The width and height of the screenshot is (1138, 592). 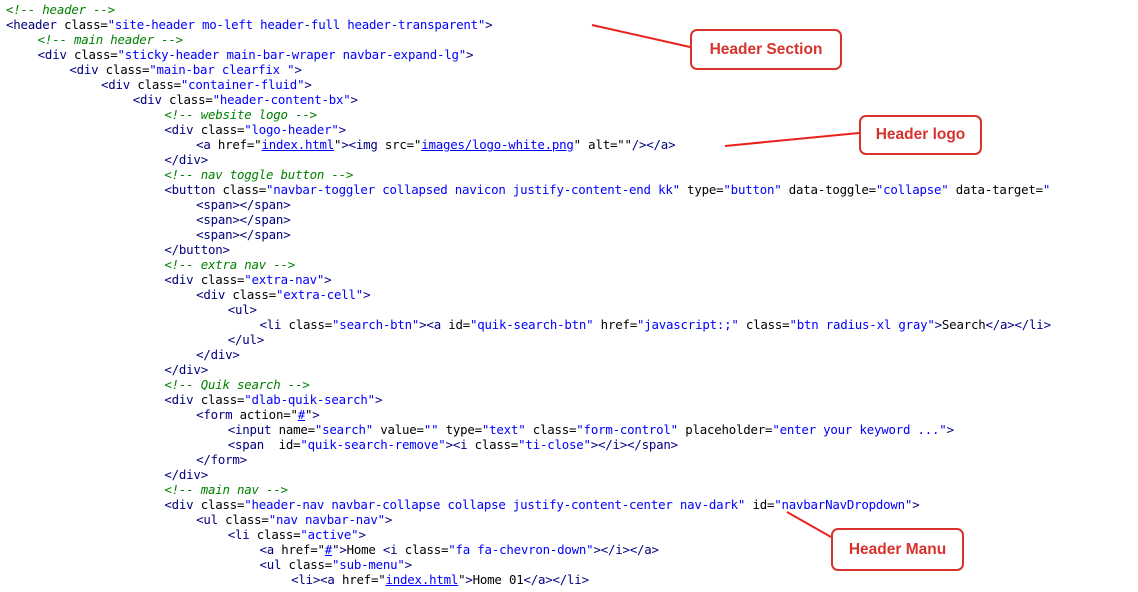 What do you see at coordinates (221, 459) in the screenshot?
I see `code-tag: </form>` at bounding box center [221, 459].